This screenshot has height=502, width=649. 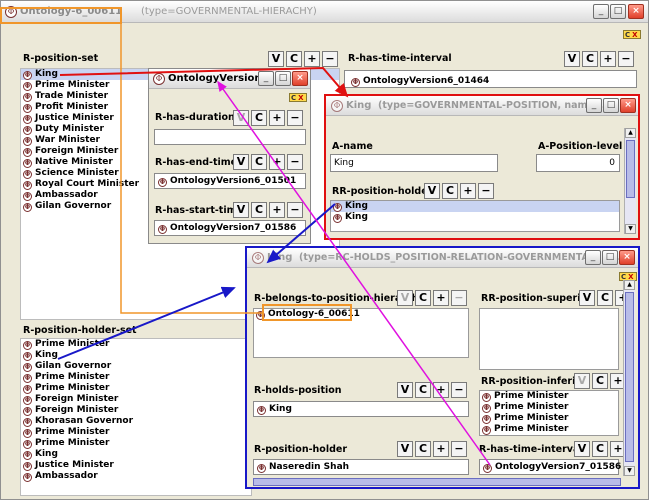 I want to click on start-time-add-button: +, so click(x=277, y=210).